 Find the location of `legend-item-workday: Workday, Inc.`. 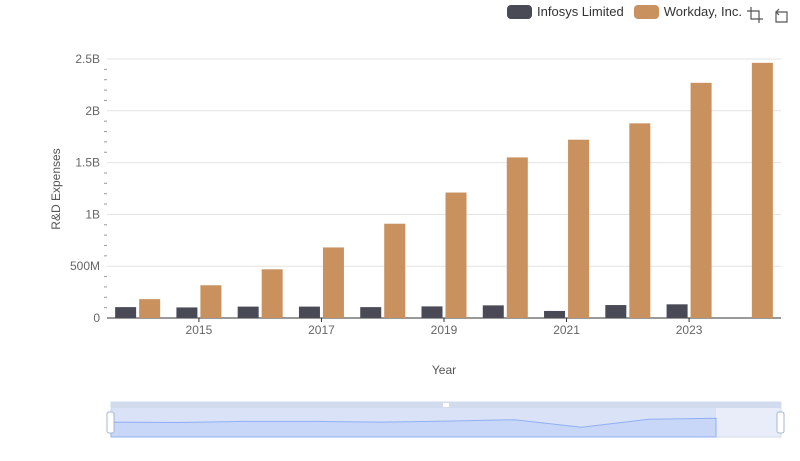

legend-item-workday: Workday, Inc. is located at coordinates (687, 11).